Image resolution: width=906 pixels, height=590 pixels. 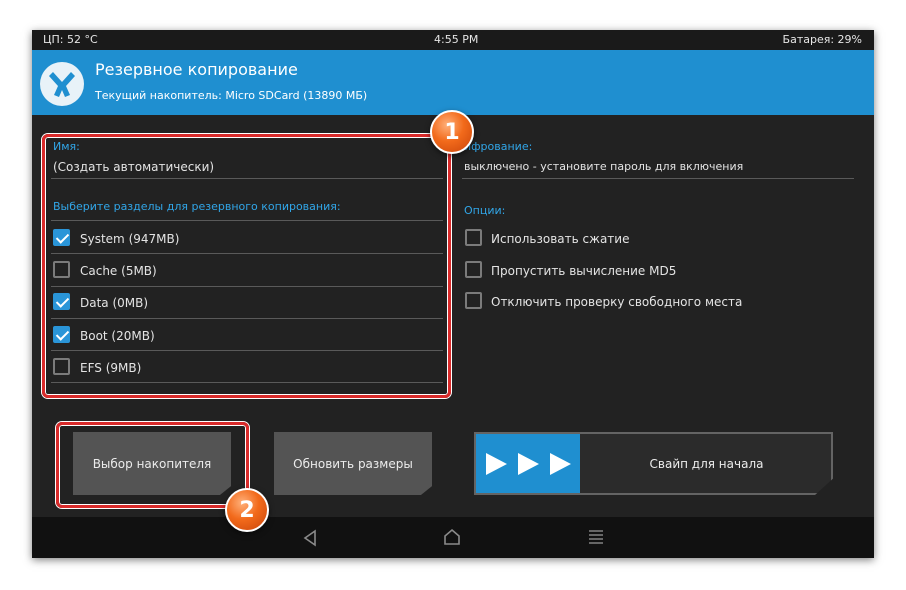 What do you see at coordinates (485, 210) in the screenshot?
I see `options-label: Опции:` at bounding box center [485, 210].